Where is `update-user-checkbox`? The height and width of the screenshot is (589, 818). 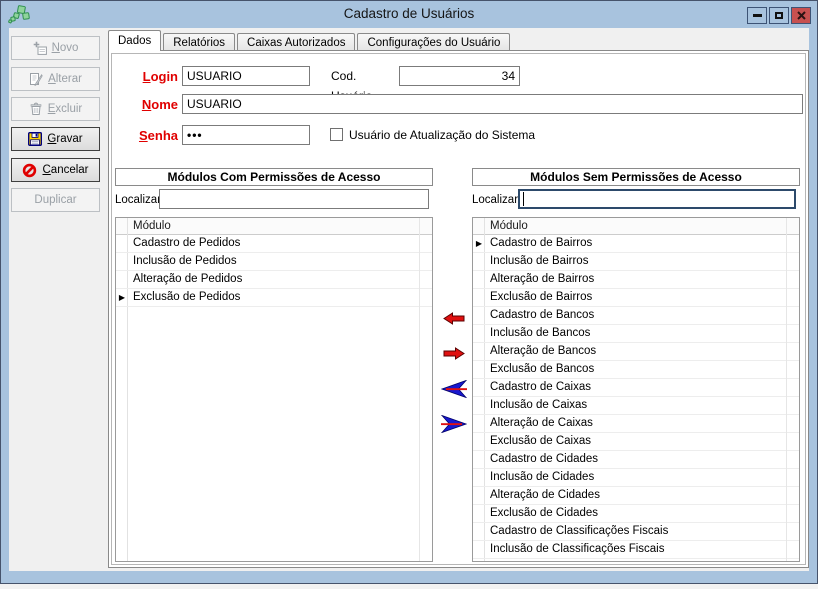 update-user-checkbox is located at coordinates (336, 134).